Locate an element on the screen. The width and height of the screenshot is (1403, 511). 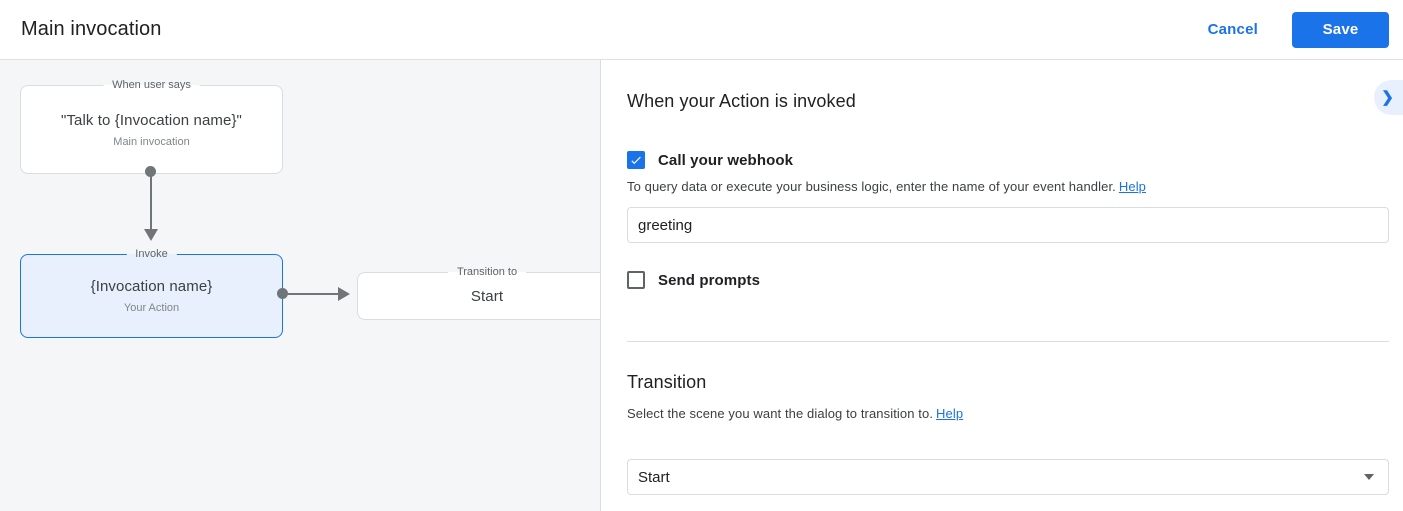
connector-line-vertical is located at coordinates (151, 202).